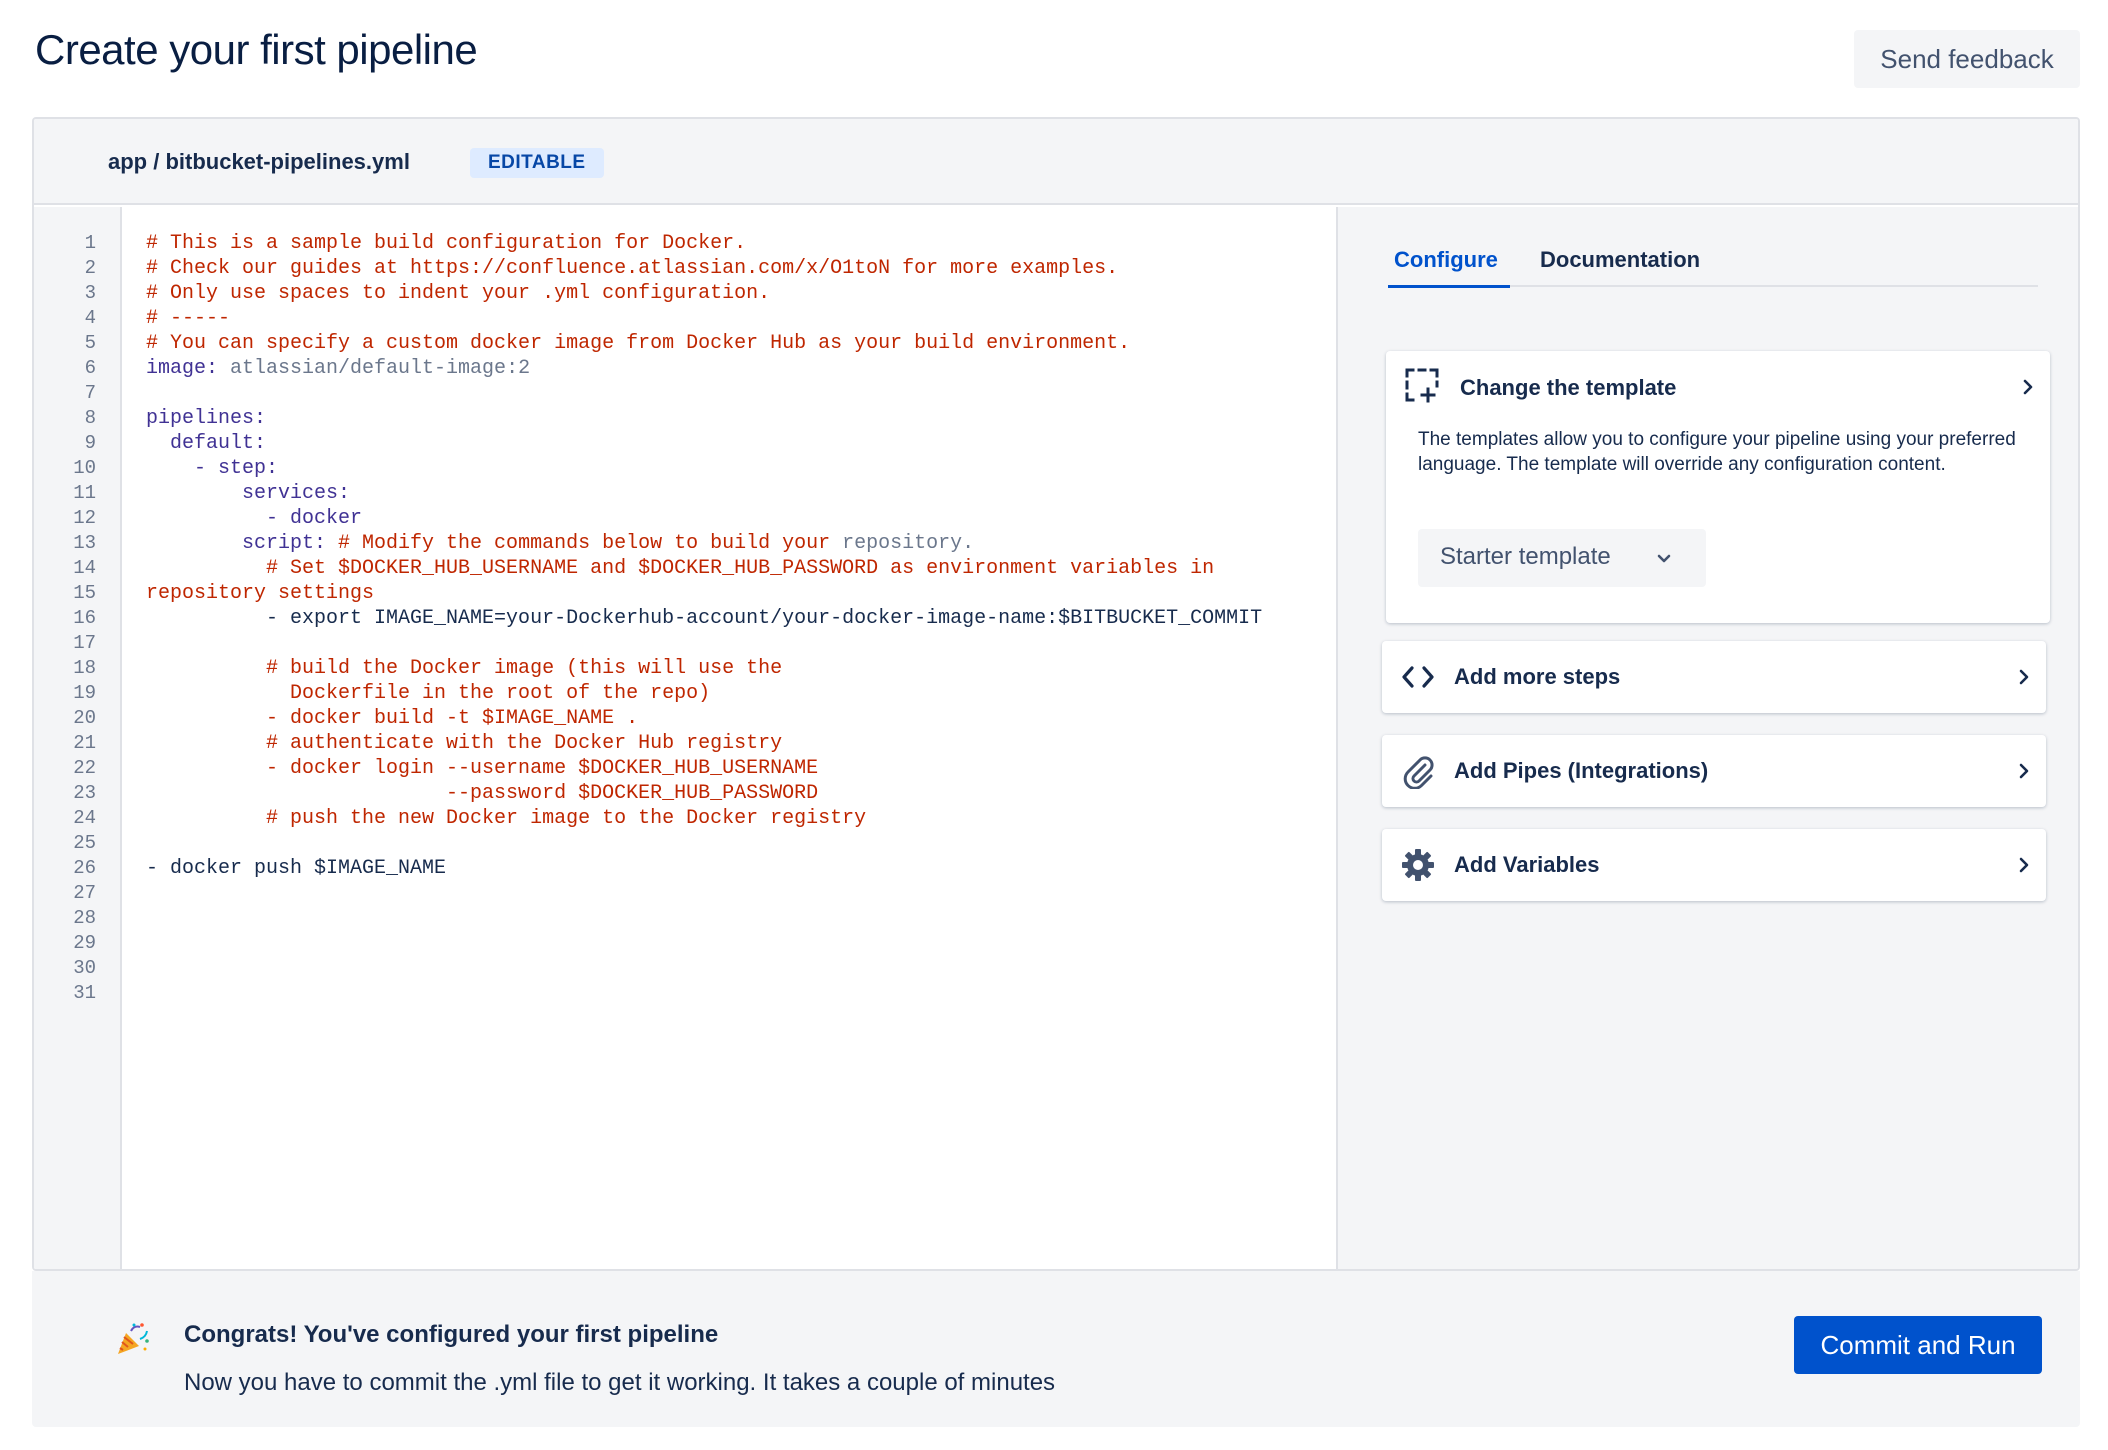  What do you see at coordinates (90, 343) in the screenshot?
I see `line-number: 5` at bounding box center [90, 343].